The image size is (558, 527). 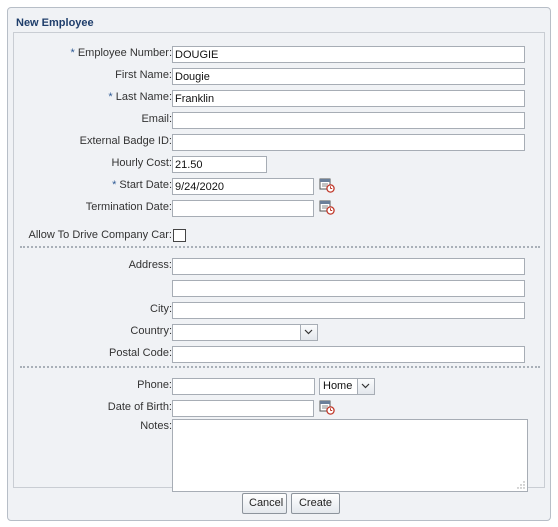 What do you see at coordinates (348, 288) in the screenshot?
I see `address-line2-input` at bounding box center [348, 288].